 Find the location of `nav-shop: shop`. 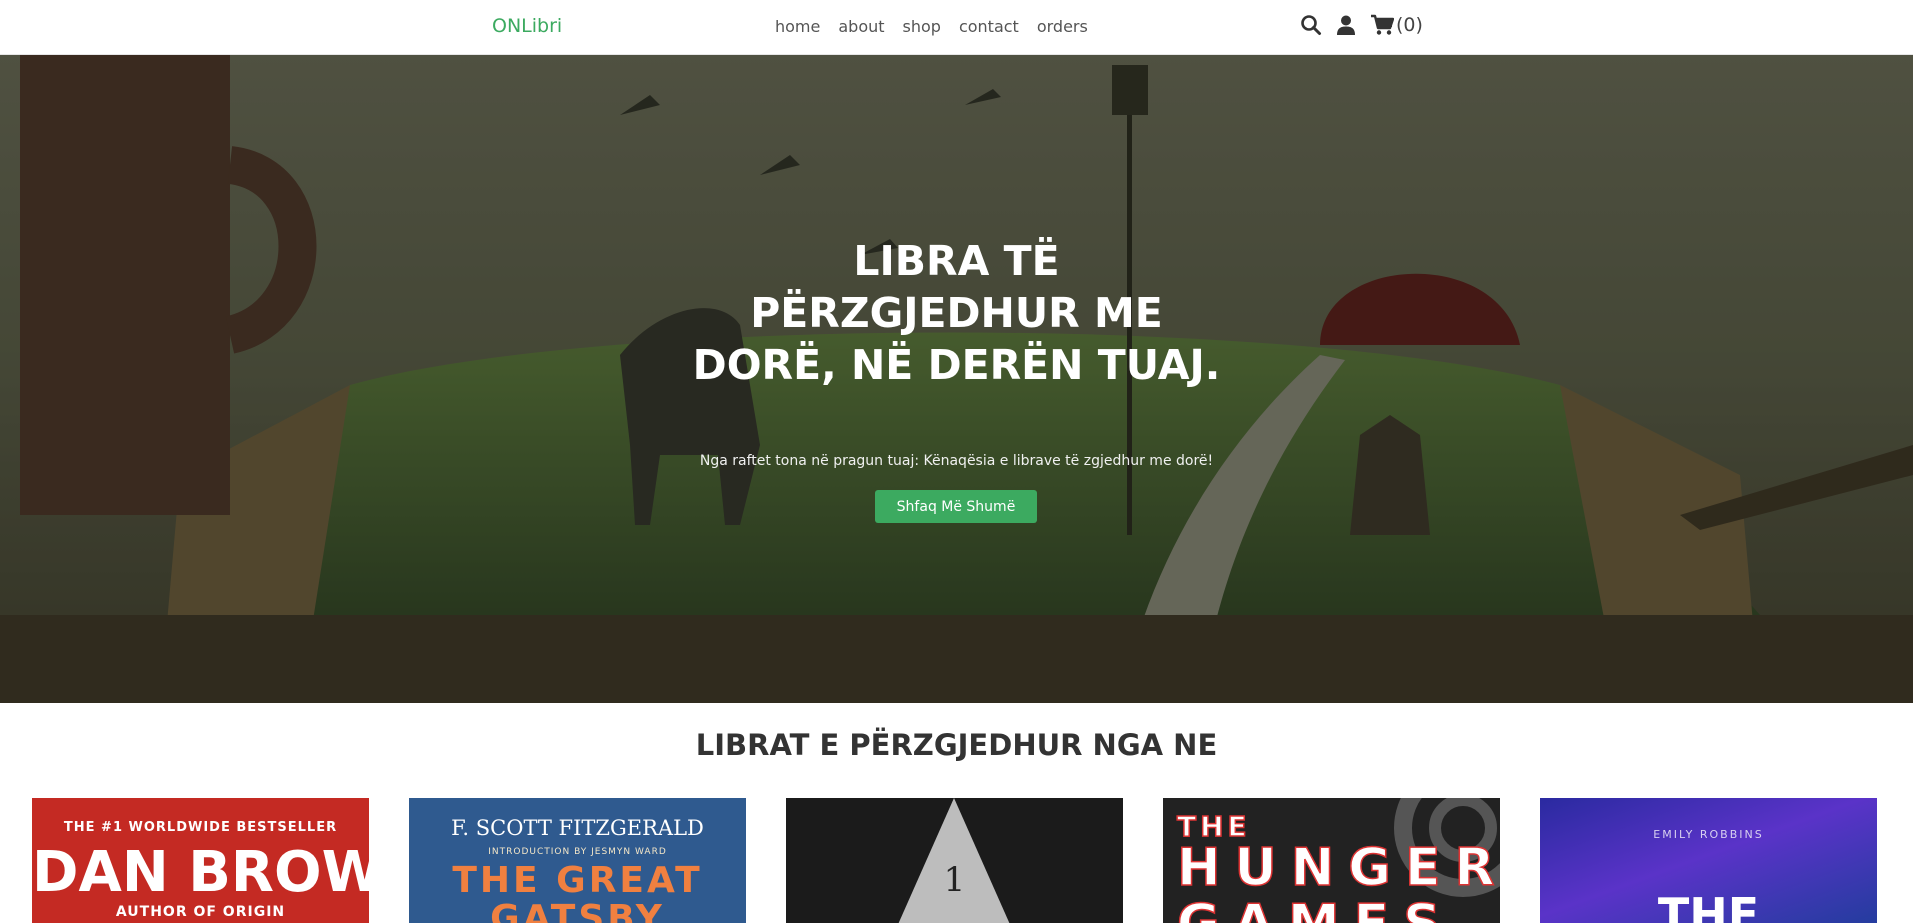

nav-shop: shop is located at coordinates (922, 26).